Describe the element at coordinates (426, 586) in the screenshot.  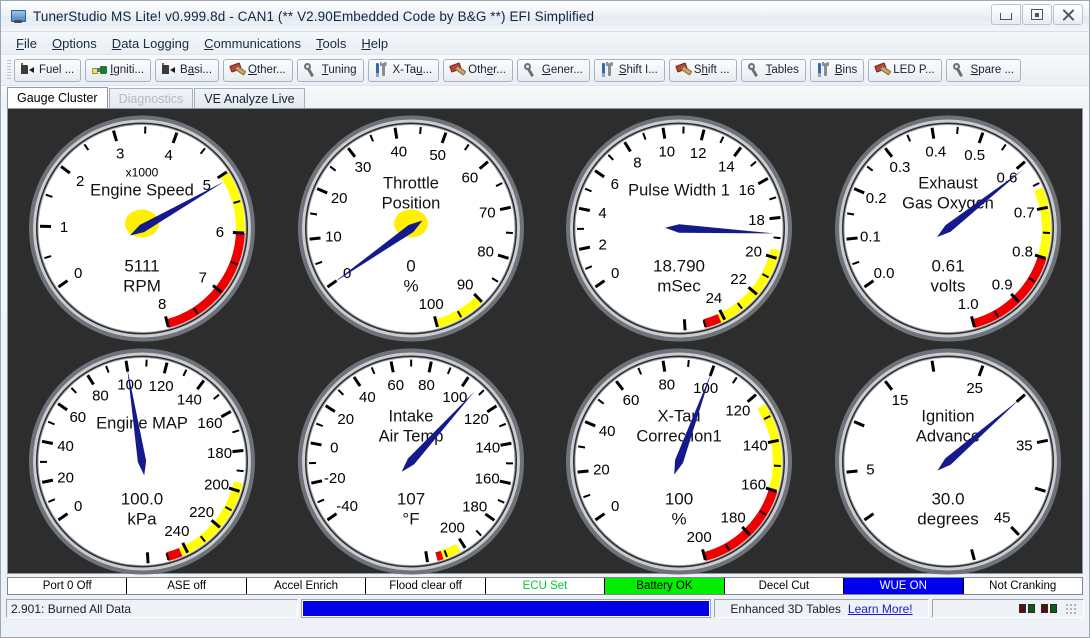
I see `status-indicator-flood-clear-off: Flood clear off` at that location.